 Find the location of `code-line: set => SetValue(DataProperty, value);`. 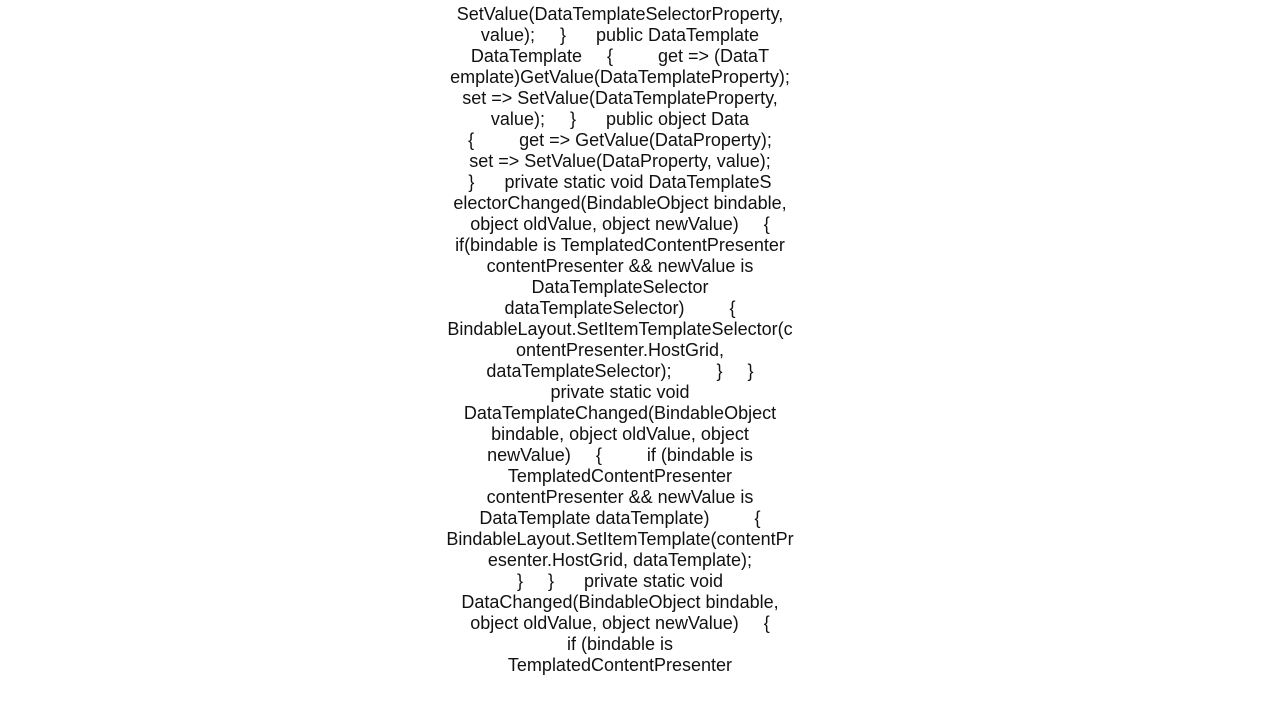

code-line: set => SetValue(DataProperty, value); is located at coordinates (620, 161).